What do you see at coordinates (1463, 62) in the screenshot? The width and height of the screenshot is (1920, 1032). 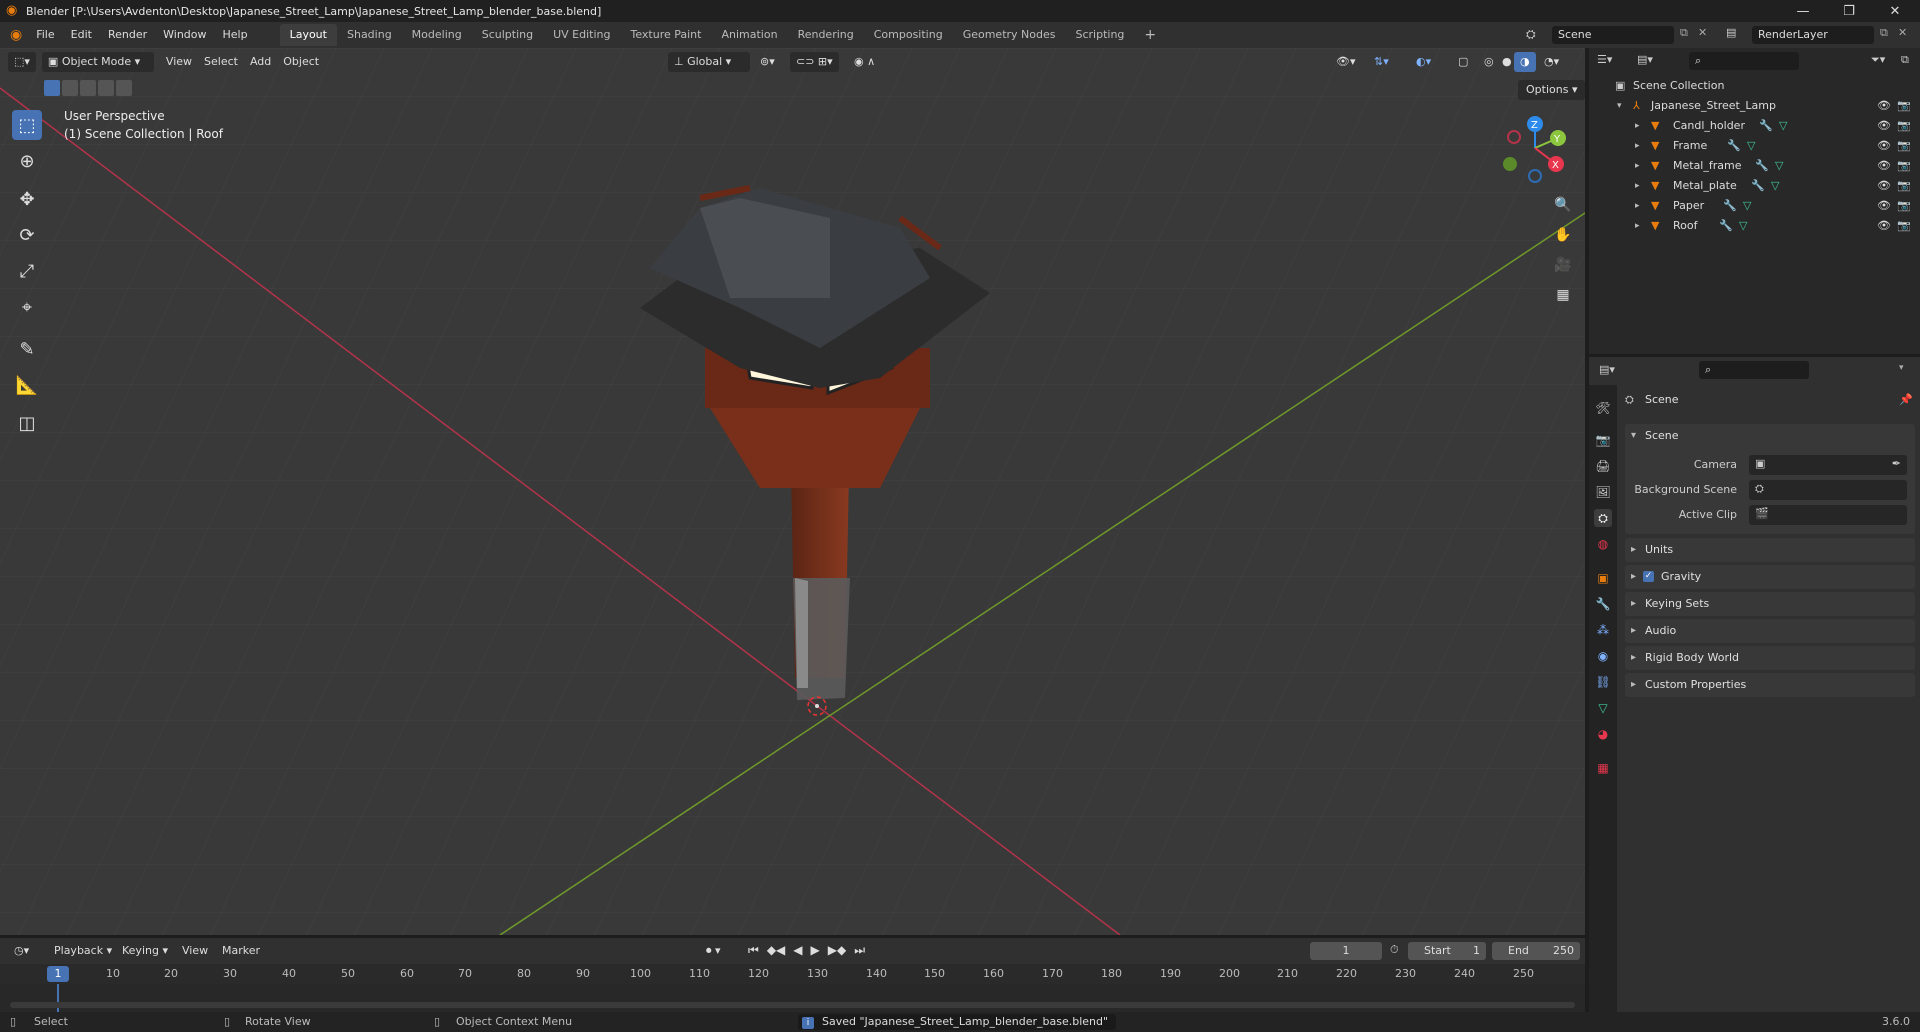 I see `xray-icon: ▢` at bounding box center [1463, 62].